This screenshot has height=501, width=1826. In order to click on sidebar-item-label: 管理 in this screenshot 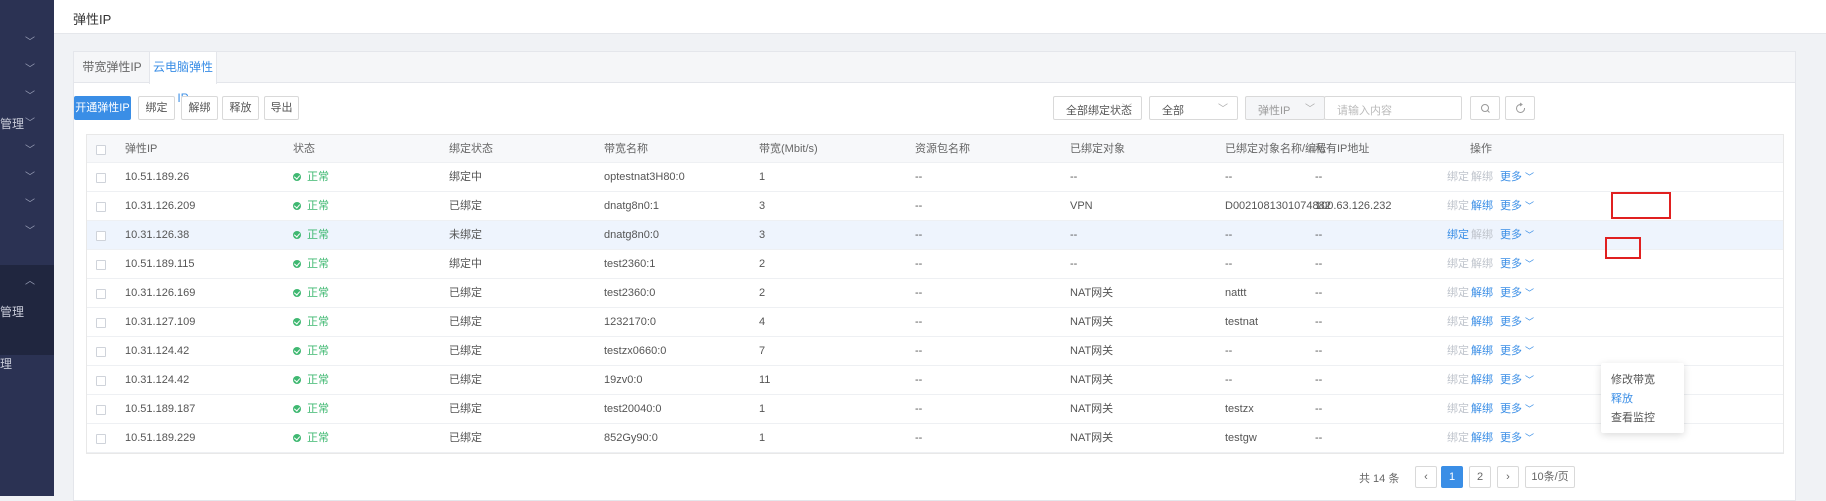, I will do `click(12, 124)`.